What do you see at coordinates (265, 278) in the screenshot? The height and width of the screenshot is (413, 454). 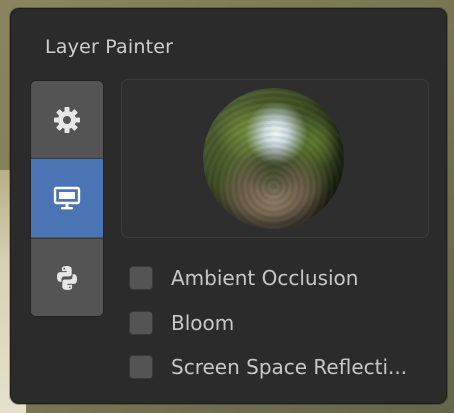 I see `option-label: Ambient Occlusion` at bounding box center [265, 278].